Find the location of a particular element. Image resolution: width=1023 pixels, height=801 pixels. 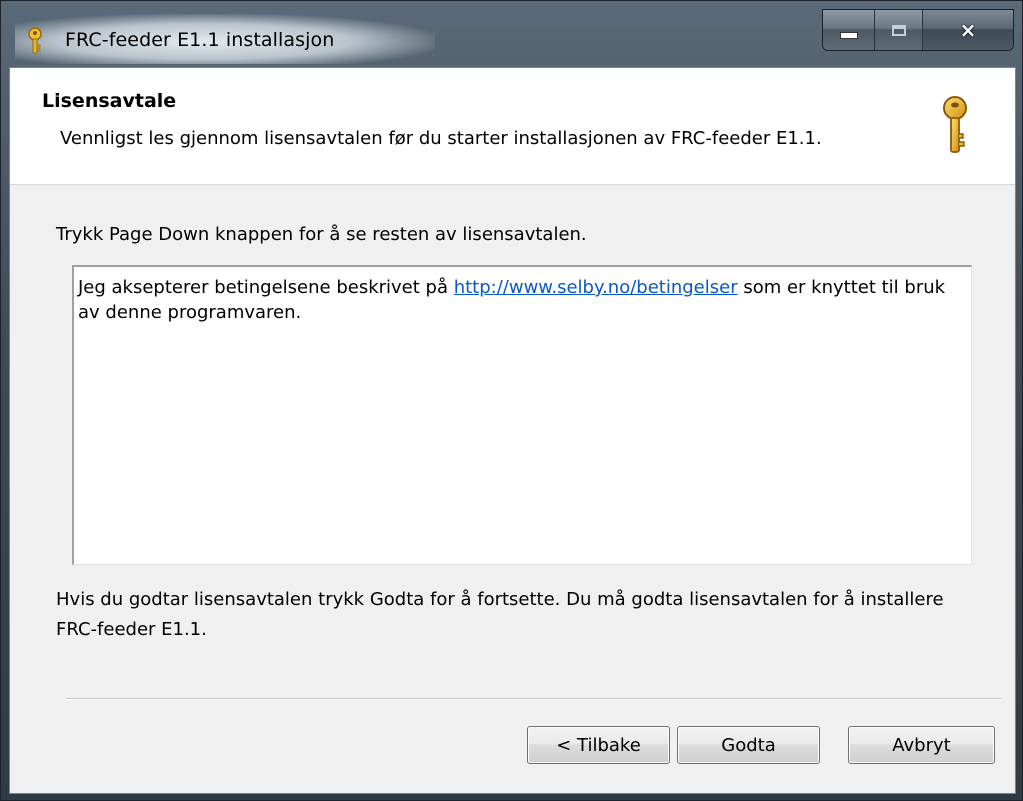

maximize-button is located at coordinates (899, 30).